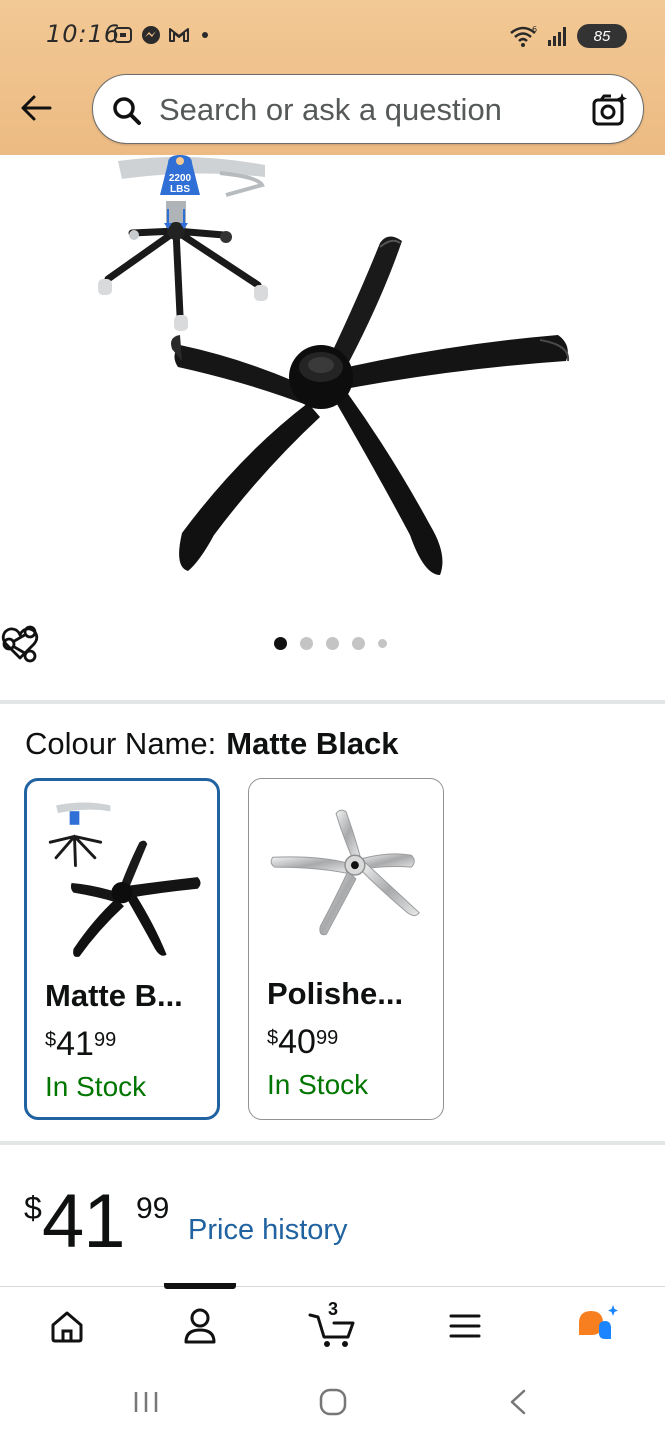  Describe the element at coordinates (83, 34) in the screenshot. I see `status-time: 10:16` at that location.